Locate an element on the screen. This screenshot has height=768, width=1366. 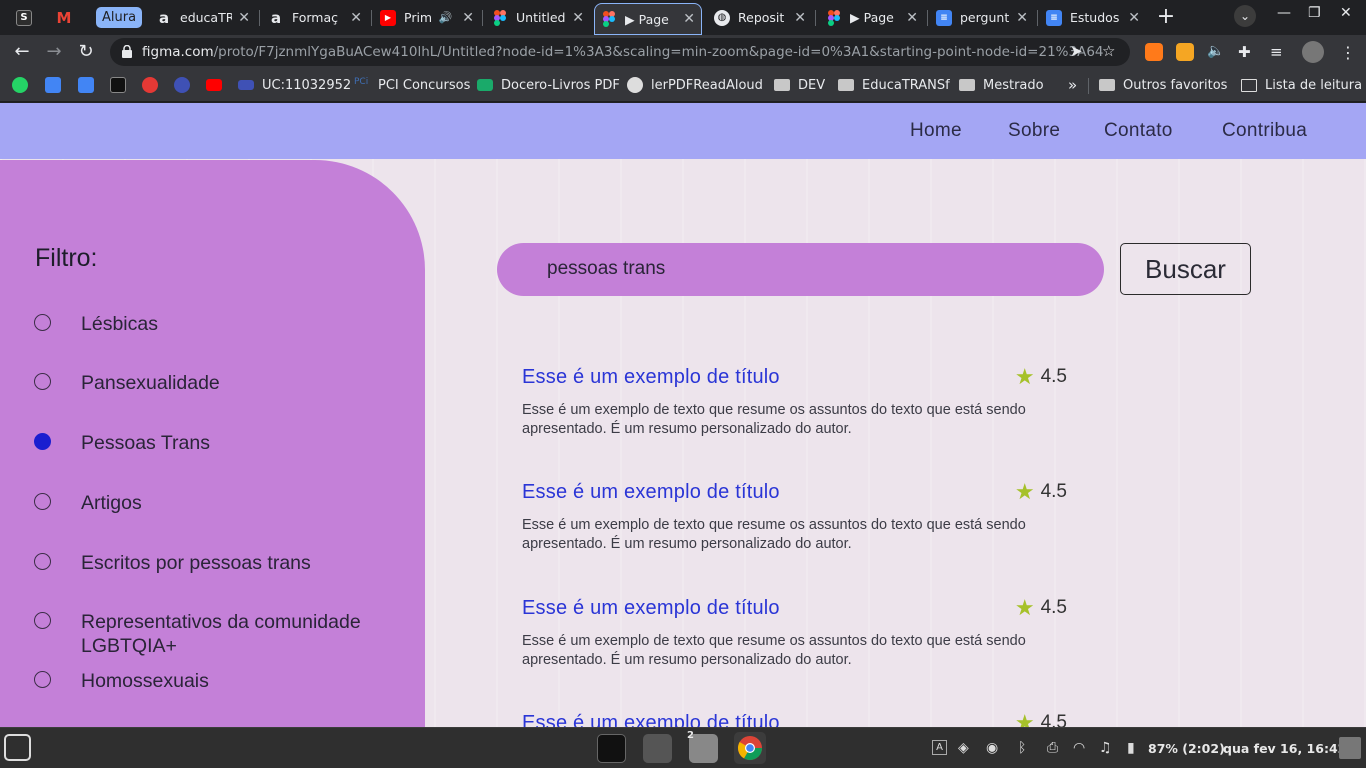
filter-option-pessoas-trans: Pessoas Trans is located at coordinates (122, 443).